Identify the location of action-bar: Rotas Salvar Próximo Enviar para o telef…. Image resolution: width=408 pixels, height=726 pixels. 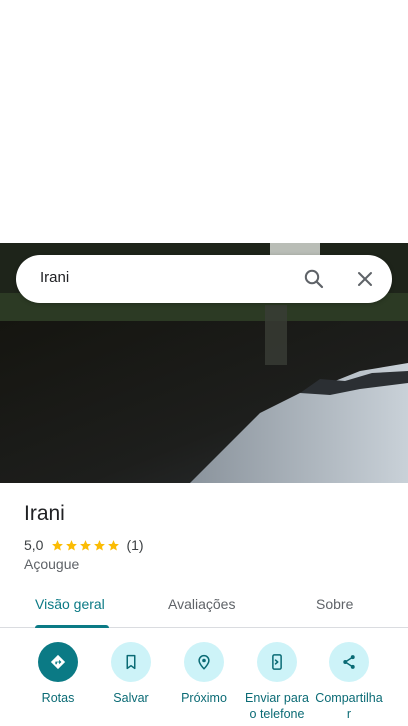
(204, 683).